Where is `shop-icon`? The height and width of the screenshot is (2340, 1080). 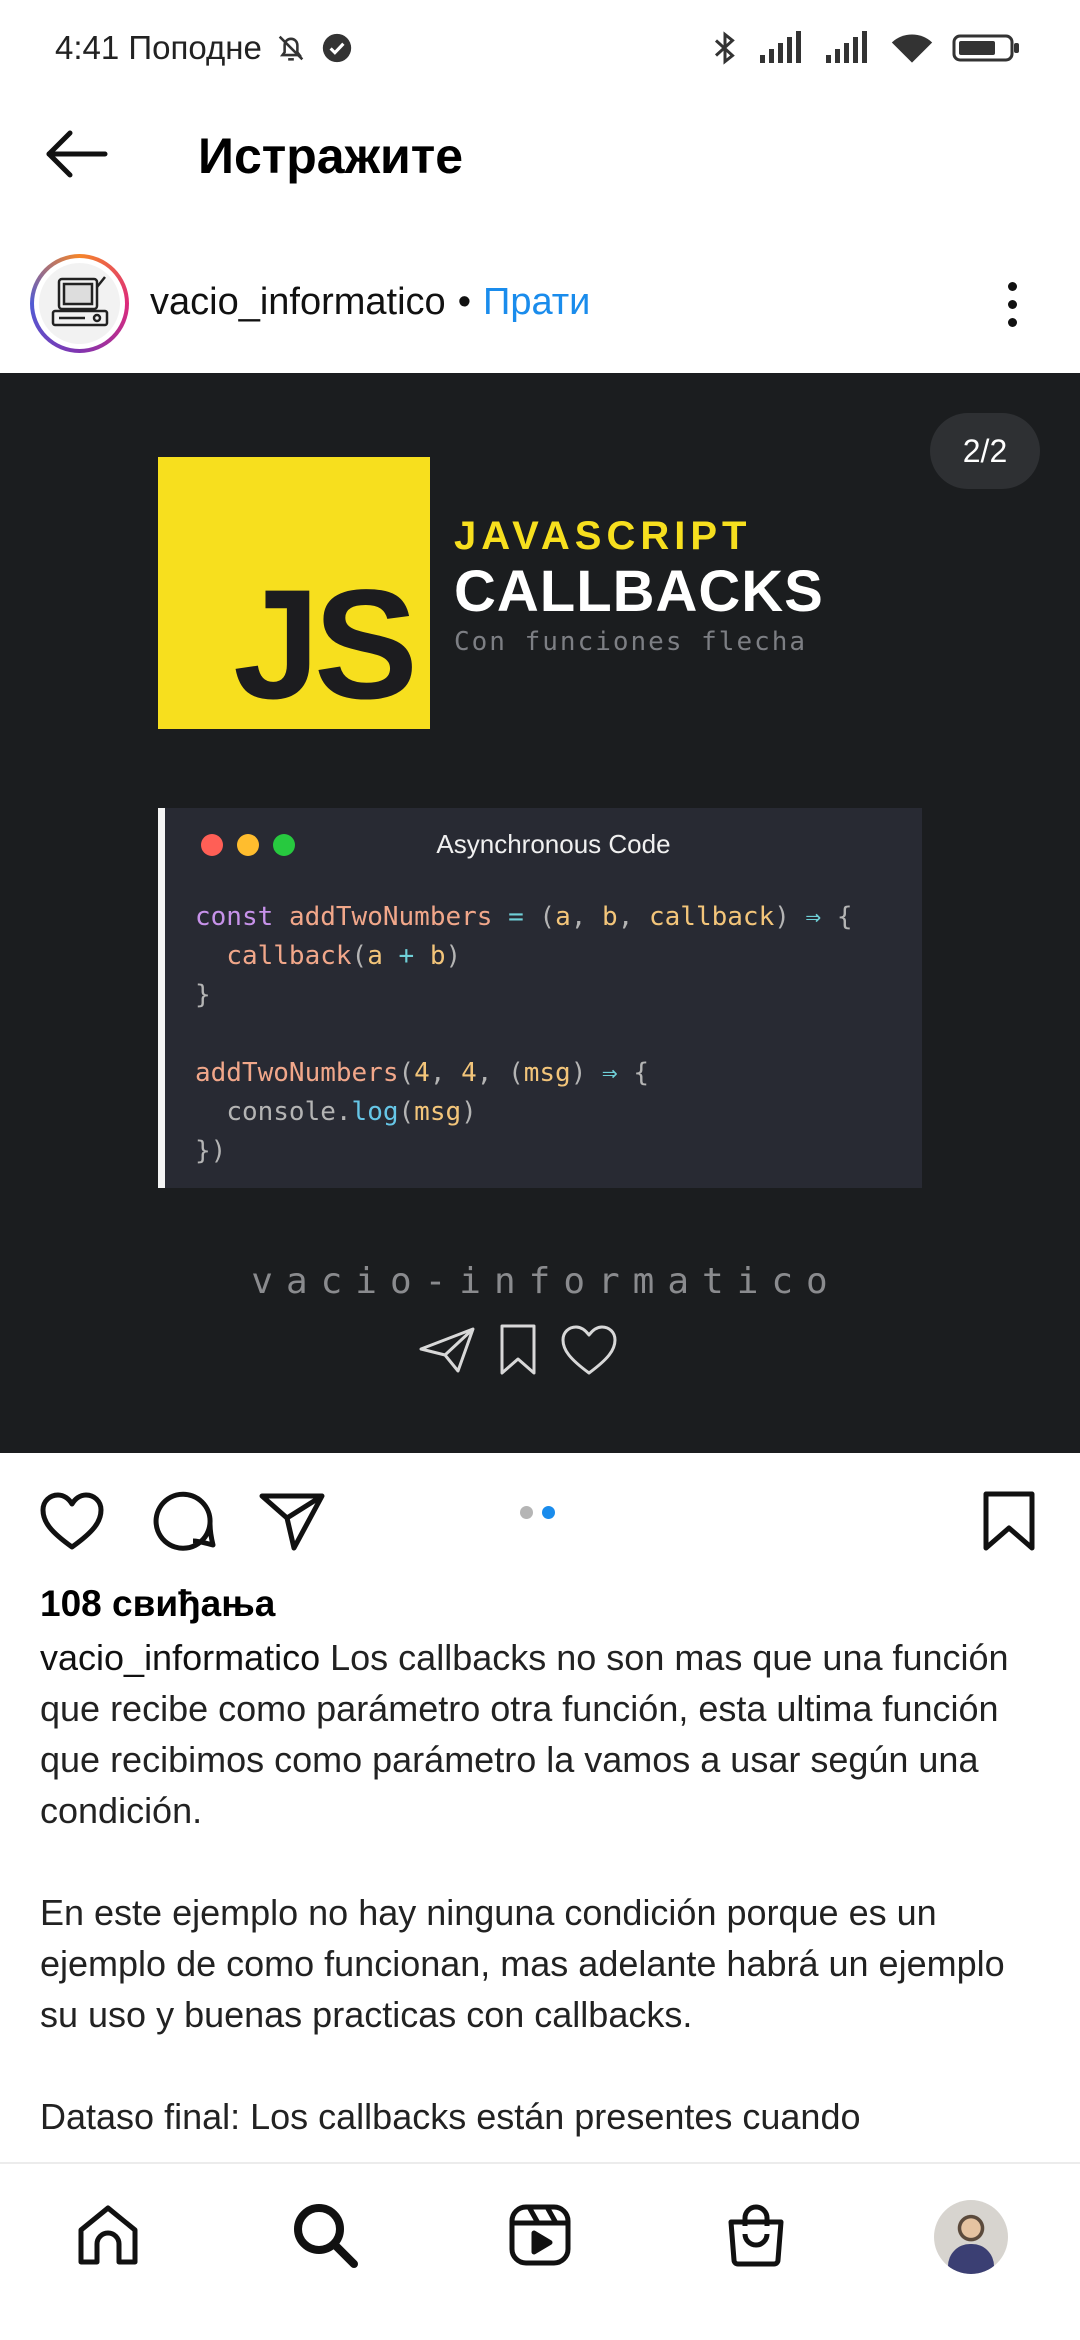
shop-icon is located at coordinates (756, 2237).